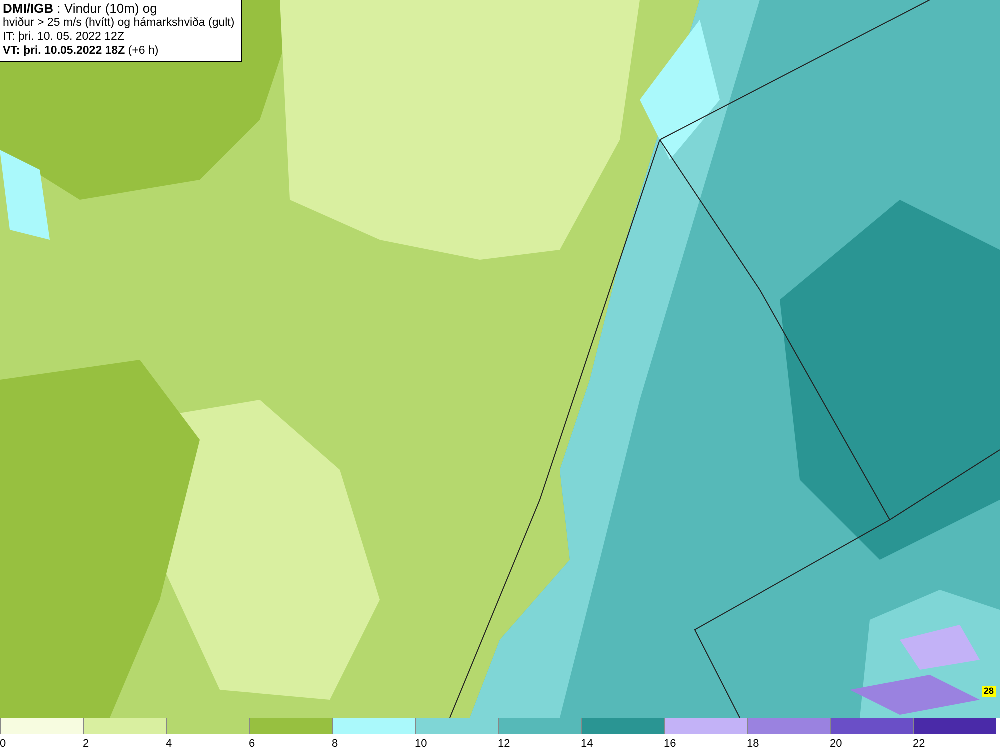  I want to click on legend-label: 18, so click(753, 742).